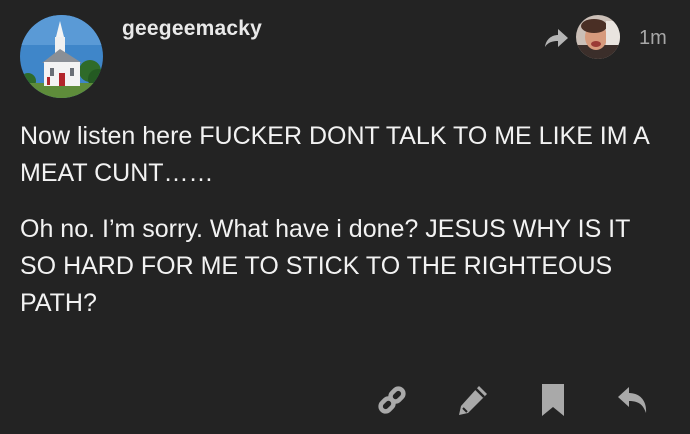 The width and height of the screenshot is (690, 434). I want to click on reply-icon, so click(632, 400).